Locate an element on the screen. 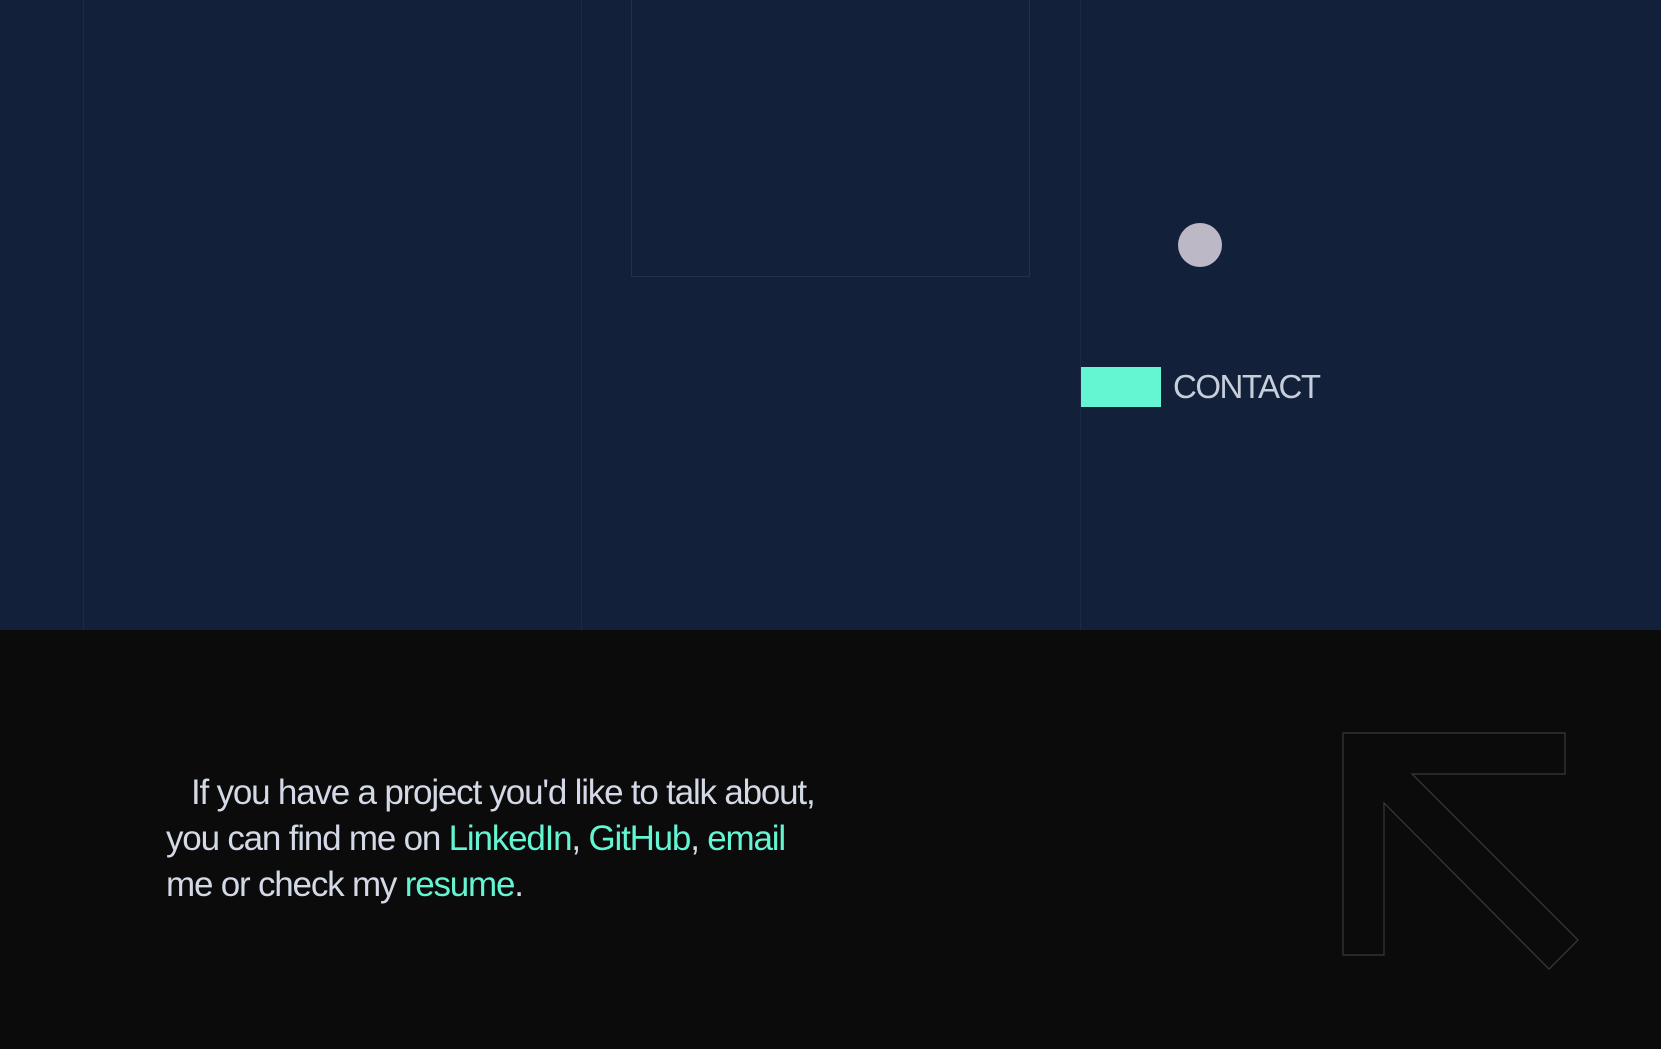  linkedin-link: LinkedIn is located at coordinates (511, 838).